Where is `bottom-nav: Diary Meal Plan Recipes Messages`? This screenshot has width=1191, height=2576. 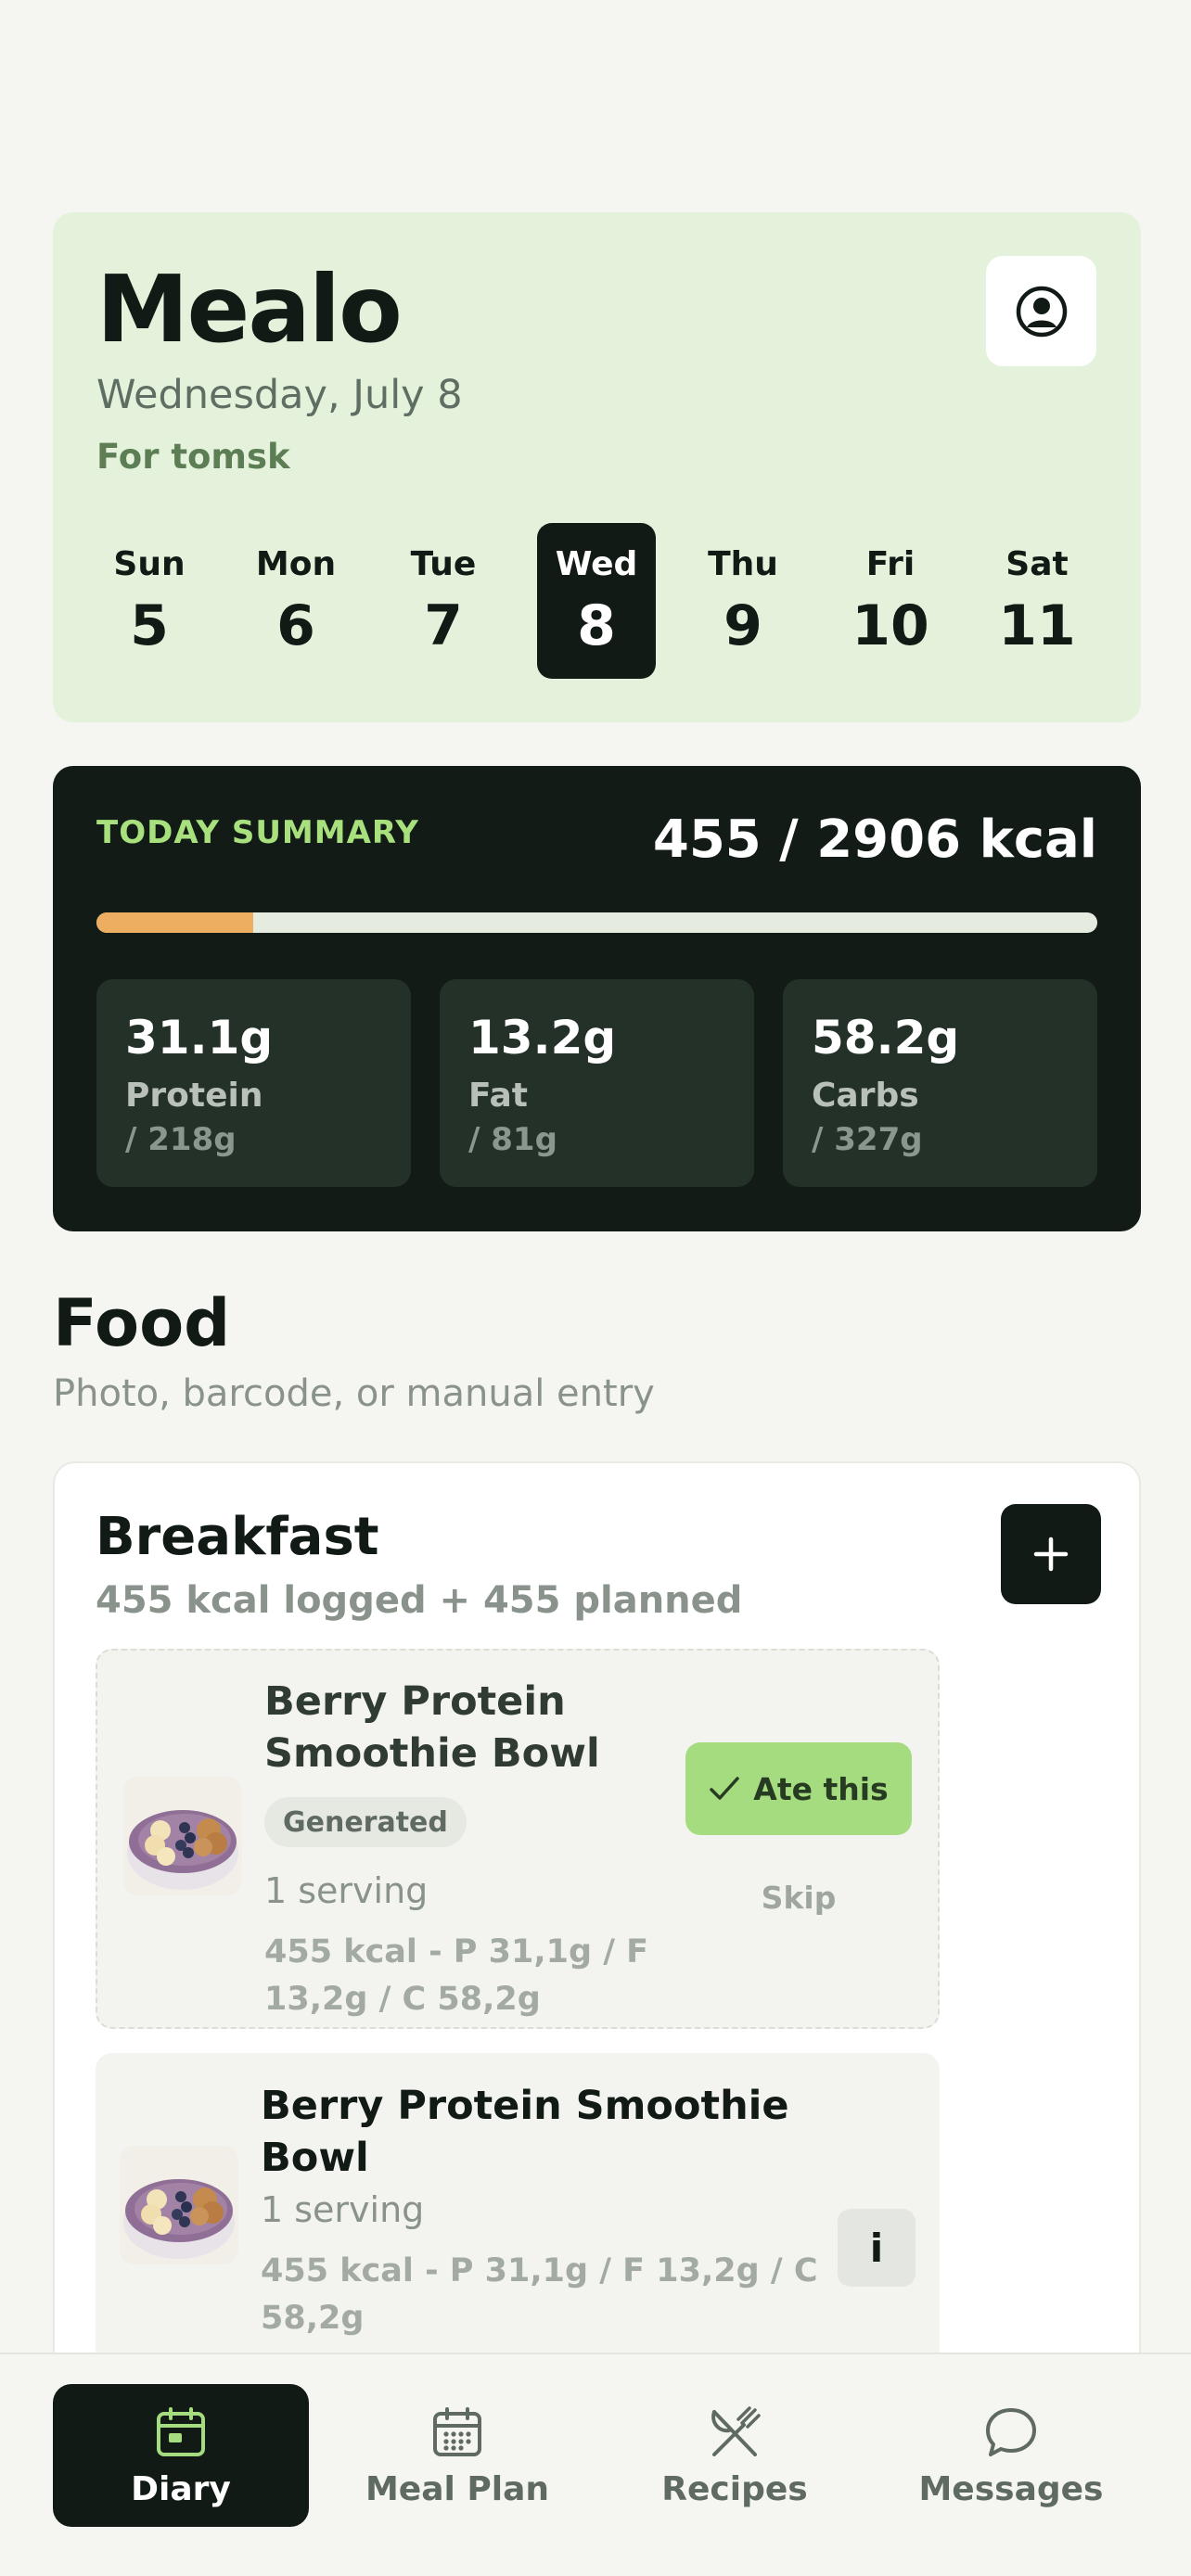
bottom-nav: Diary Meal Plan Recipes Messages is located at coordinates (595, 2464).